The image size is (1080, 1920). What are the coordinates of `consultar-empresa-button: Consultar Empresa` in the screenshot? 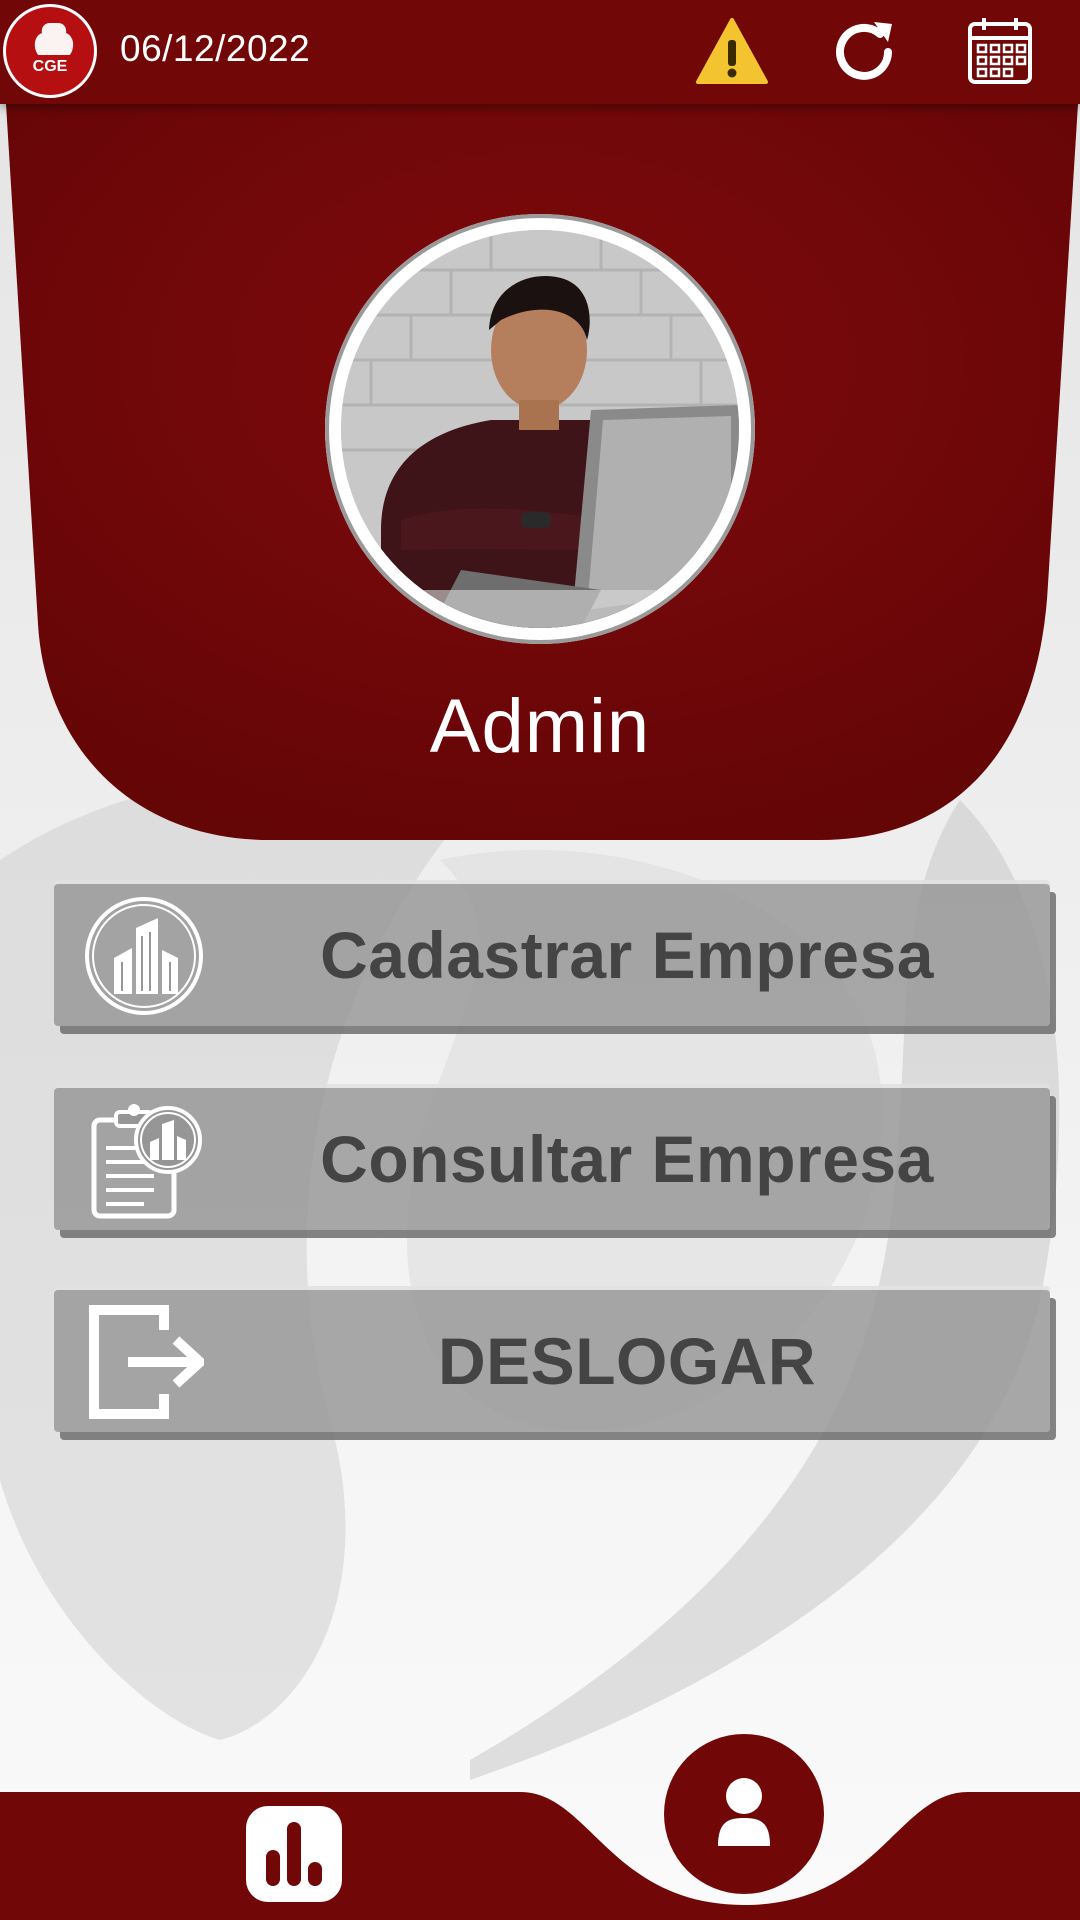 It's located at (552, 1159).